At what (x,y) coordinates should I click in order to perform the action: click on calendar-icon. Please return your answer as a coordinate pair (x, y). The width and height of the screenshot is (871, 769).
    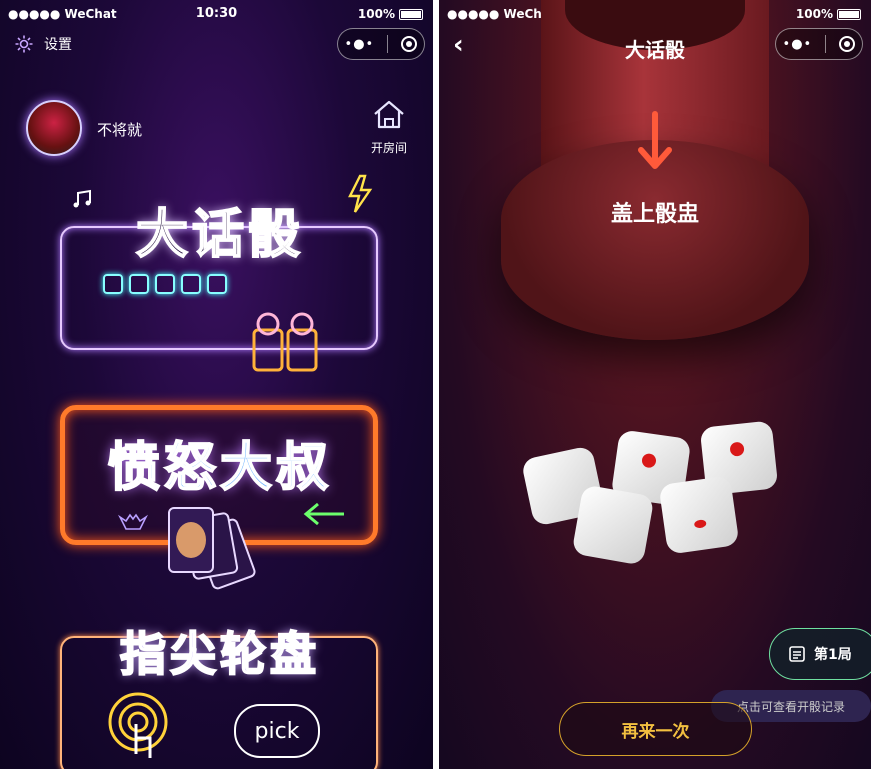
    Looking at the image, I should click on (797, 654).